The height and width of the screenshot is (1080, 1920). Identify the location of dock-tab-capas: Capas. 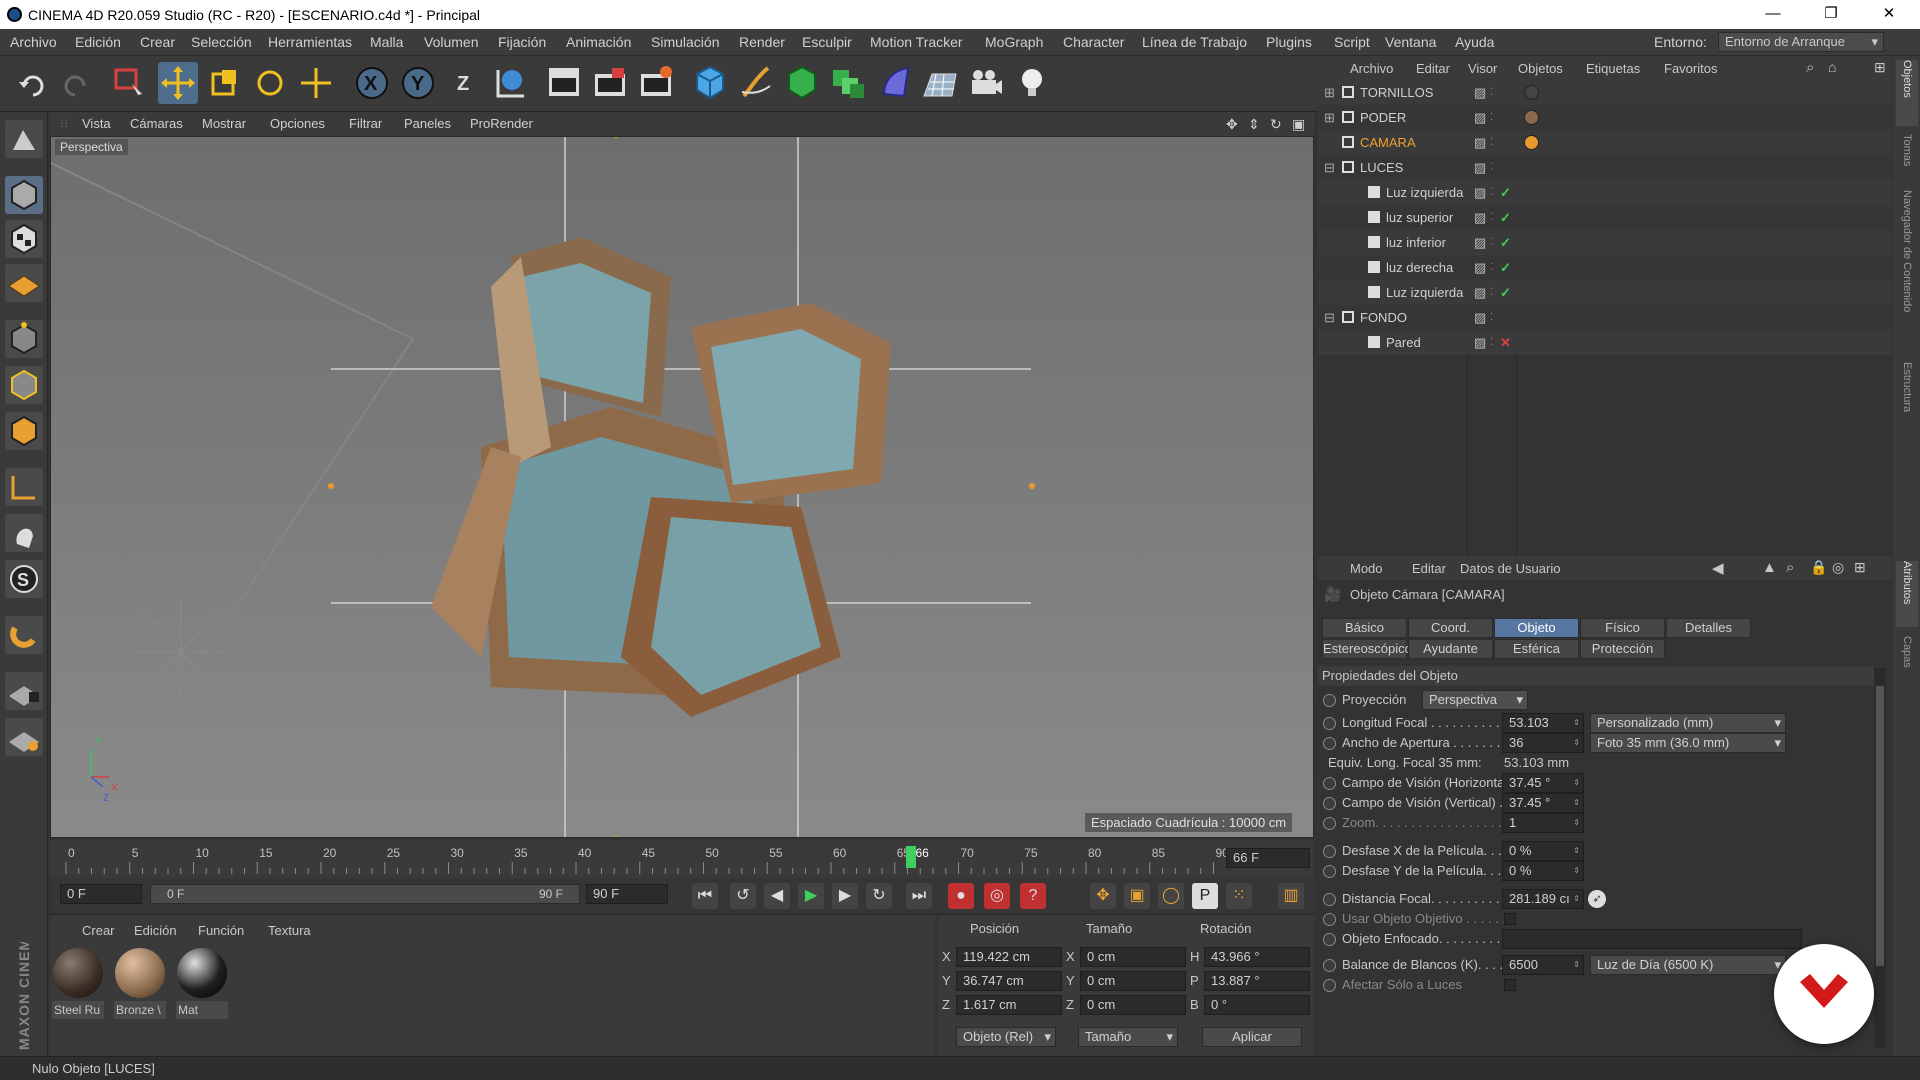
(1907, 661).